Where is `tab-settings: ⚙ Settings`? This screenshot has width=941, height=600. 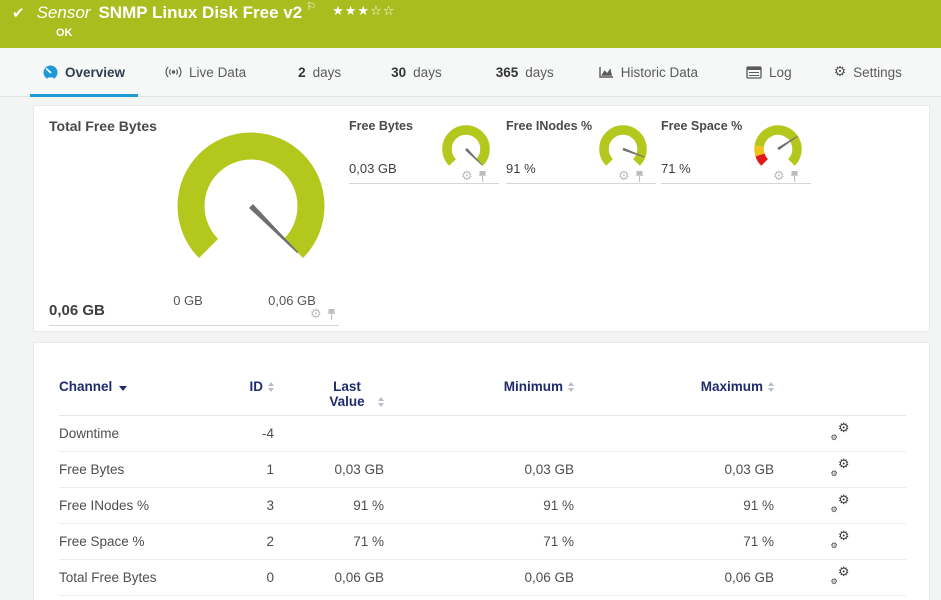
tab-settings: ⚙ Settings is located at coordinates (868, 72).